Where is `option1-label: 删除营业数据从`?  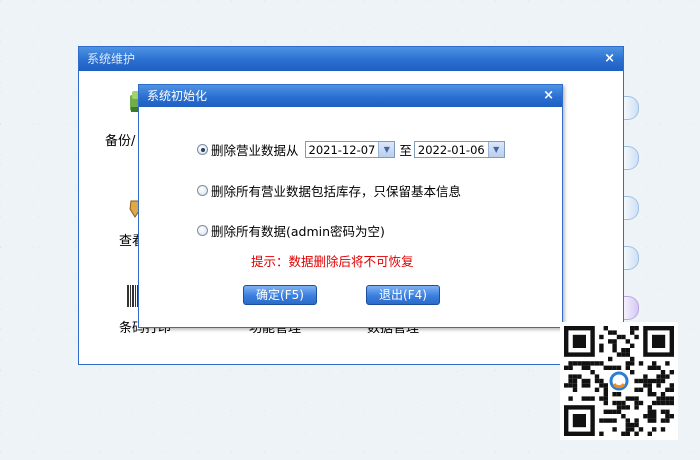 option1-label: 删除营业数据从 is located at coordinates (255, 150).